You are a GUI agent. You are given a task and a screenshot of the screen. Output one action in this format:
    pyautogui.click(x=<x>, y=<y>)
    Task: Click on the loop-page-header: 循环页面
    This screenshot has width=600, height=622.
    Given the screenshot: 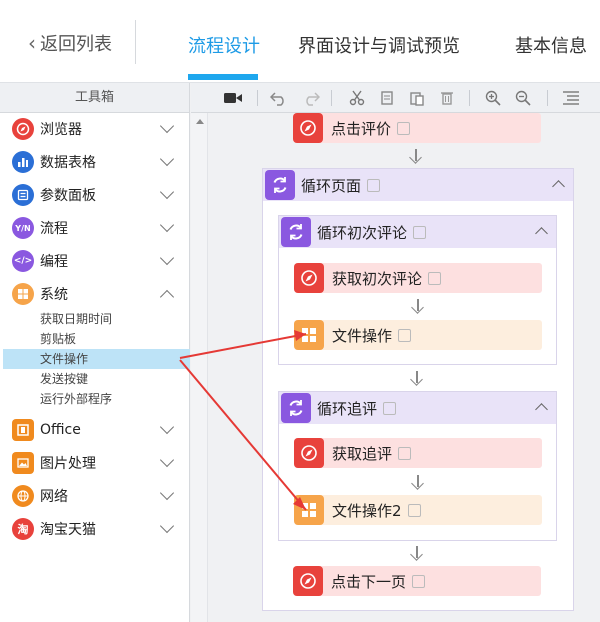 What is the action you would take?
    pyautogui.click(x=418, y=185)
    